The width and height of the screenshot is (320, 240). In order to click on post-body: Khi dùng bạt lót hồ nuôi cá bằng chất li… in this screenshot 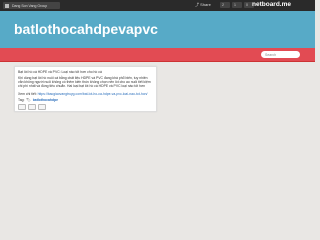, I will do `click(84, 82)`.